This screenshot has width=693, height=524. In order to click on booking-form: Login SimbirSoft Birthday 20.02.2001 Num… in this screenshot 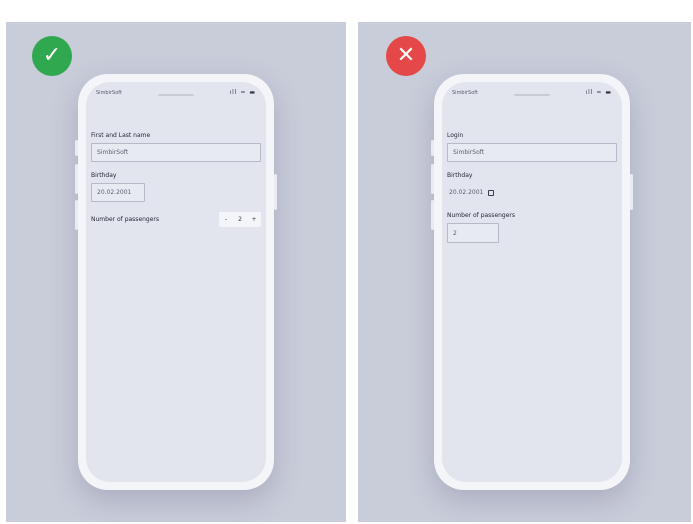, I will do `click(532, 192)`.